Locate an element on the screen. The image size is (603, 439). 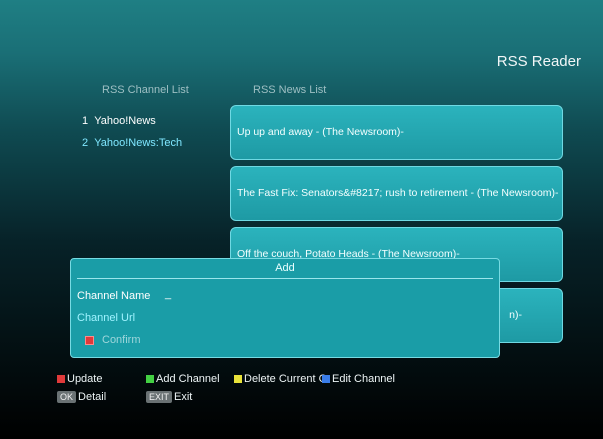
delete-channel-hint: Delete Current C is located at coordinates (280, 379).